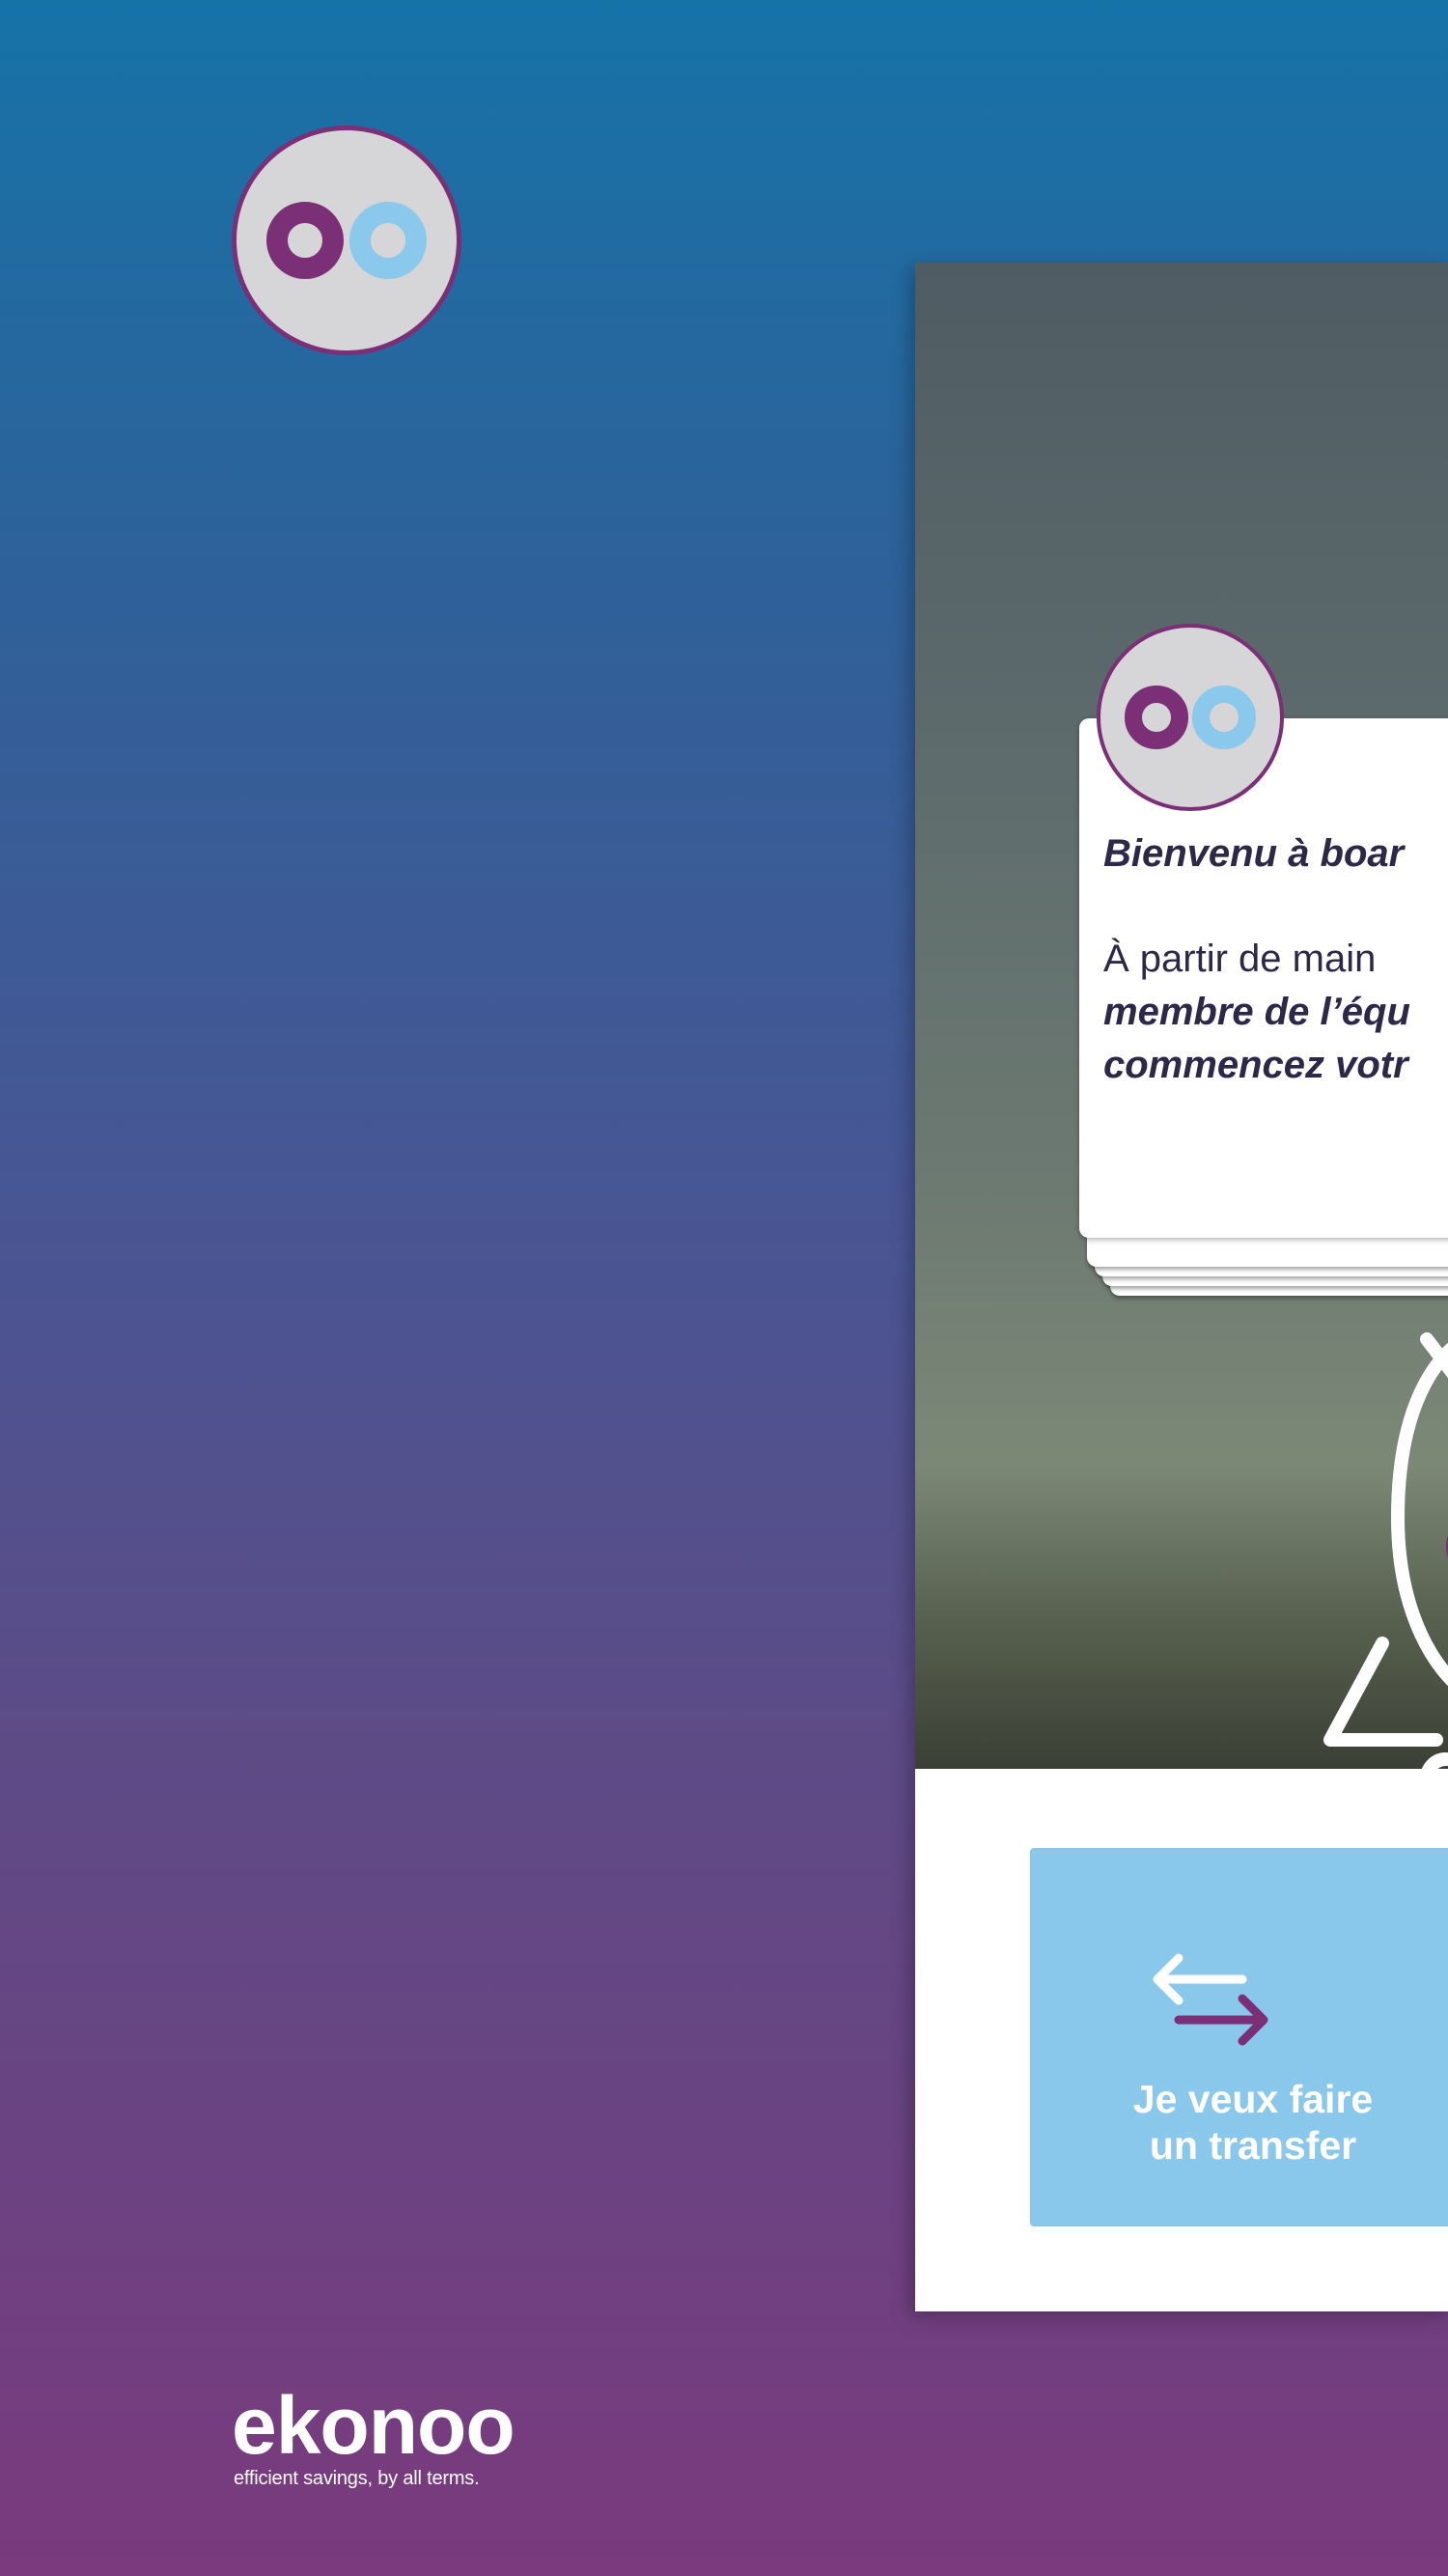 The width and height of the screenshot is (1448, 2576). What do you see at coordinates (1211, 2000) in the screenshot?
I see `transfer-arrows-icon` at bounding box center [1211, 2000].